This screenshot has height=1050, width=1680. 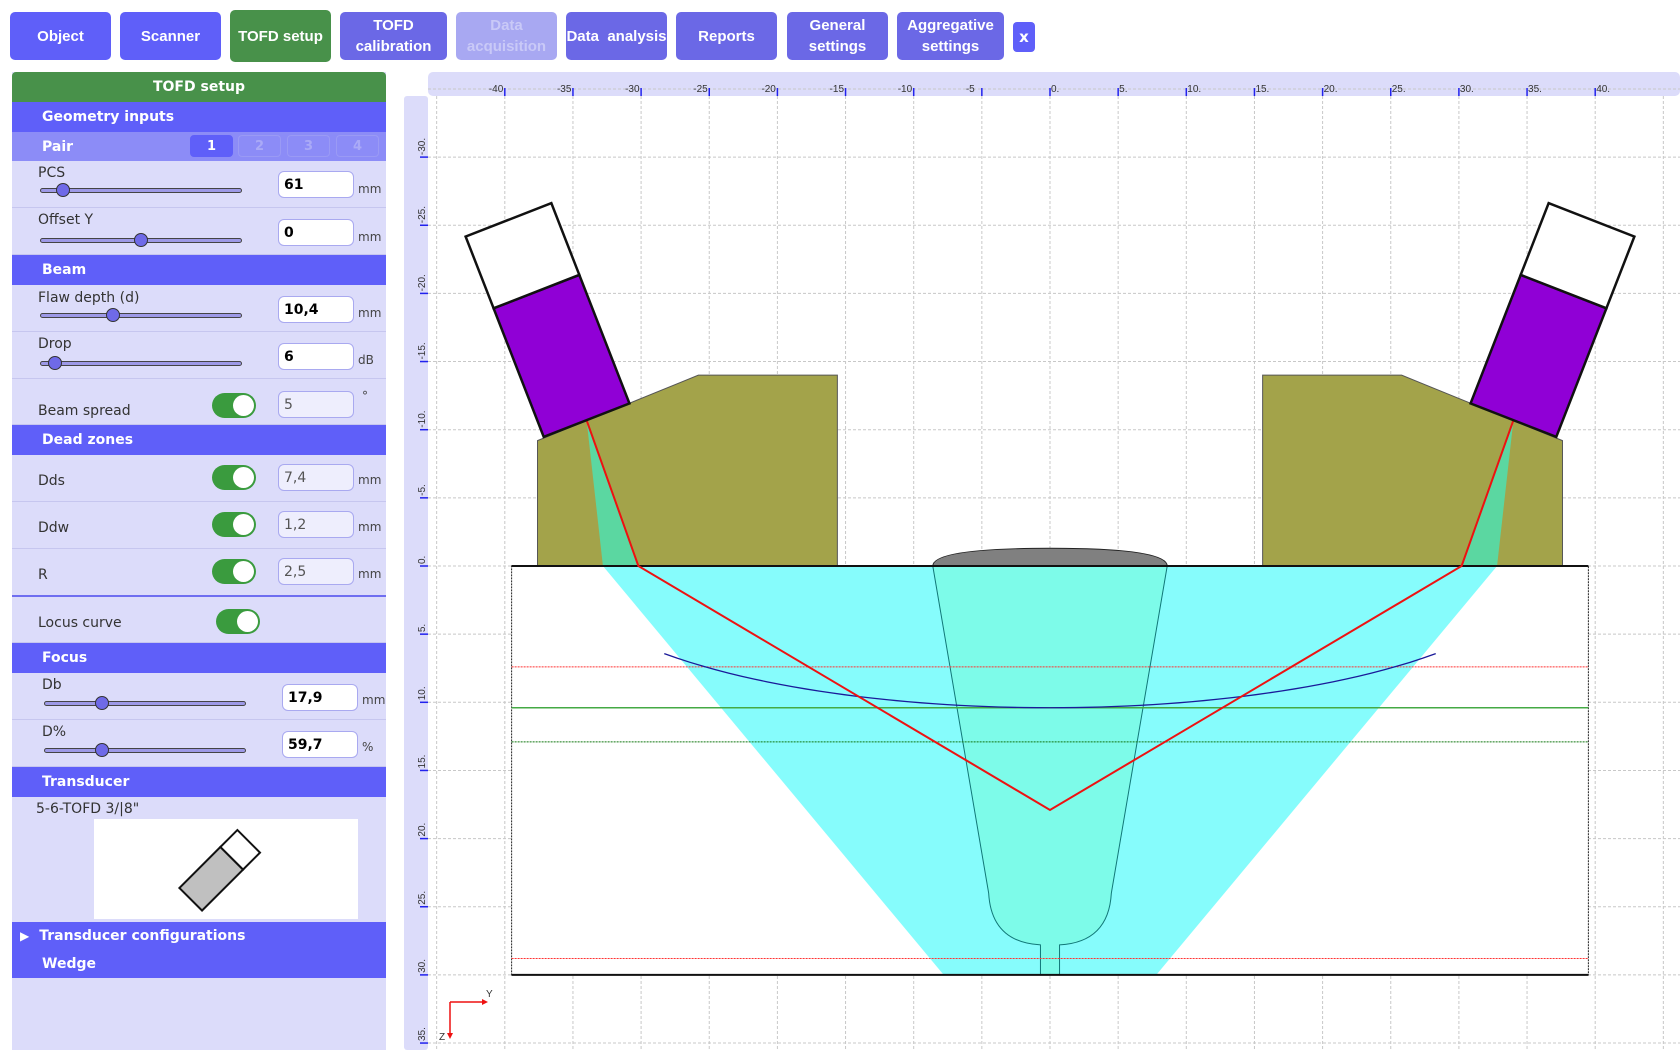 What do you see at coordinates (199, 402) in the screenshot?
I see `beam-spread-row: Beam spread 5 °` at bounding box center [199, 402].